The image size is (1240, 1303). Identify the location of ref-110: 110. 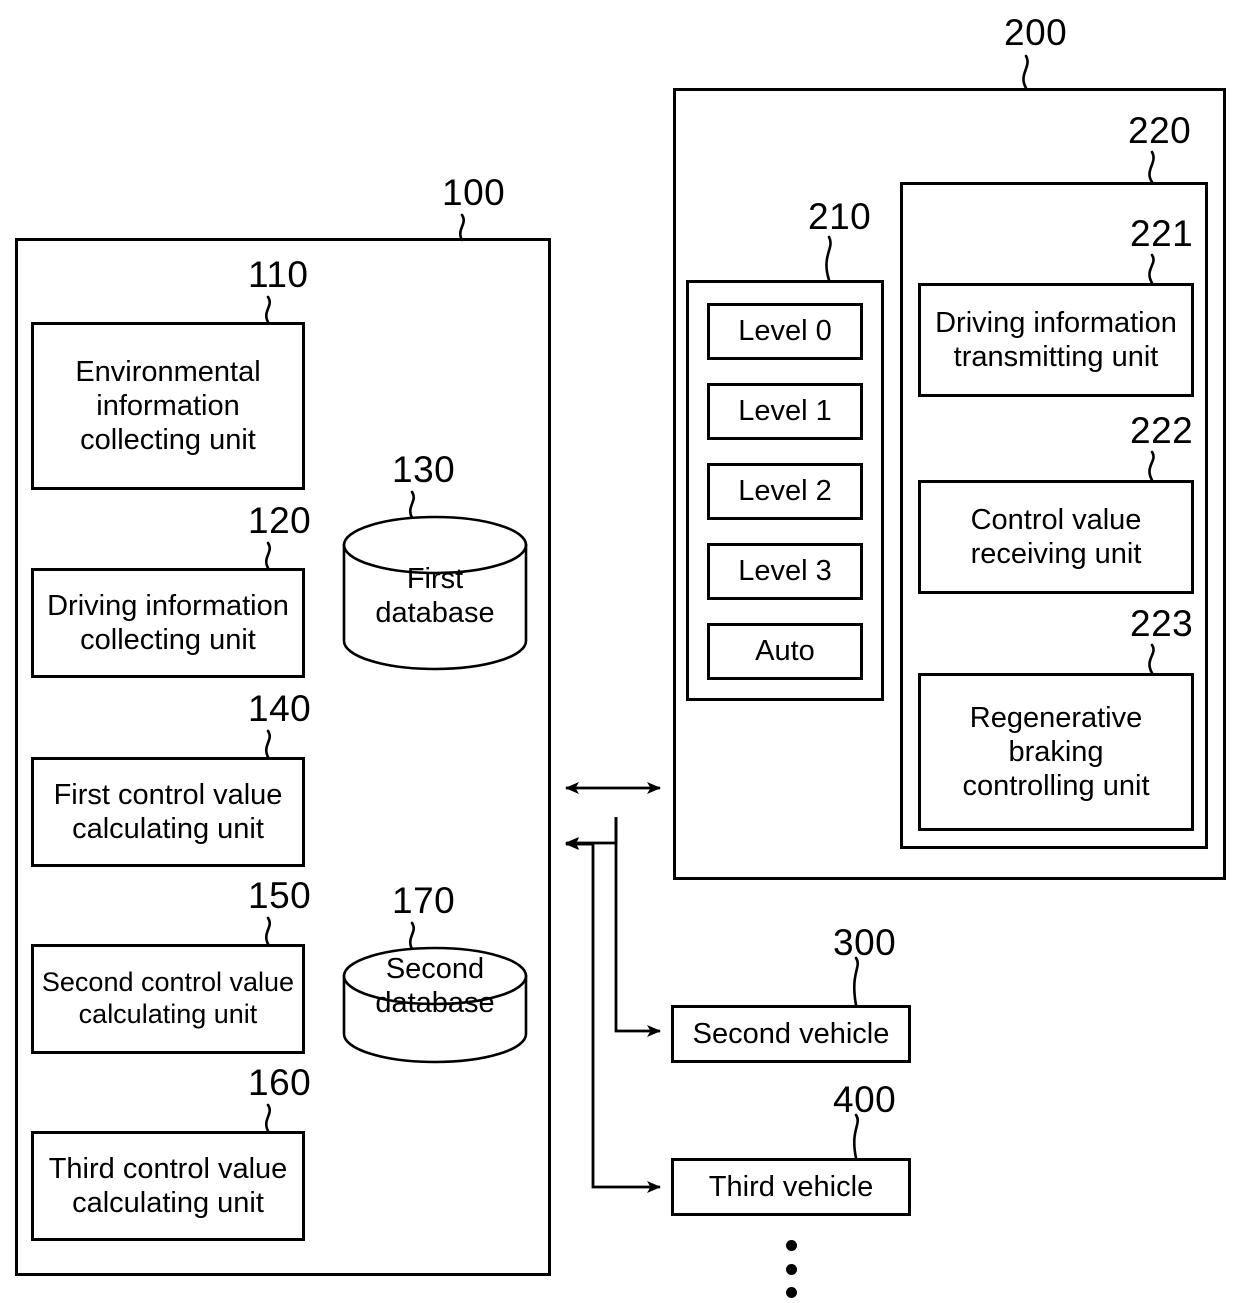
(278, 274).